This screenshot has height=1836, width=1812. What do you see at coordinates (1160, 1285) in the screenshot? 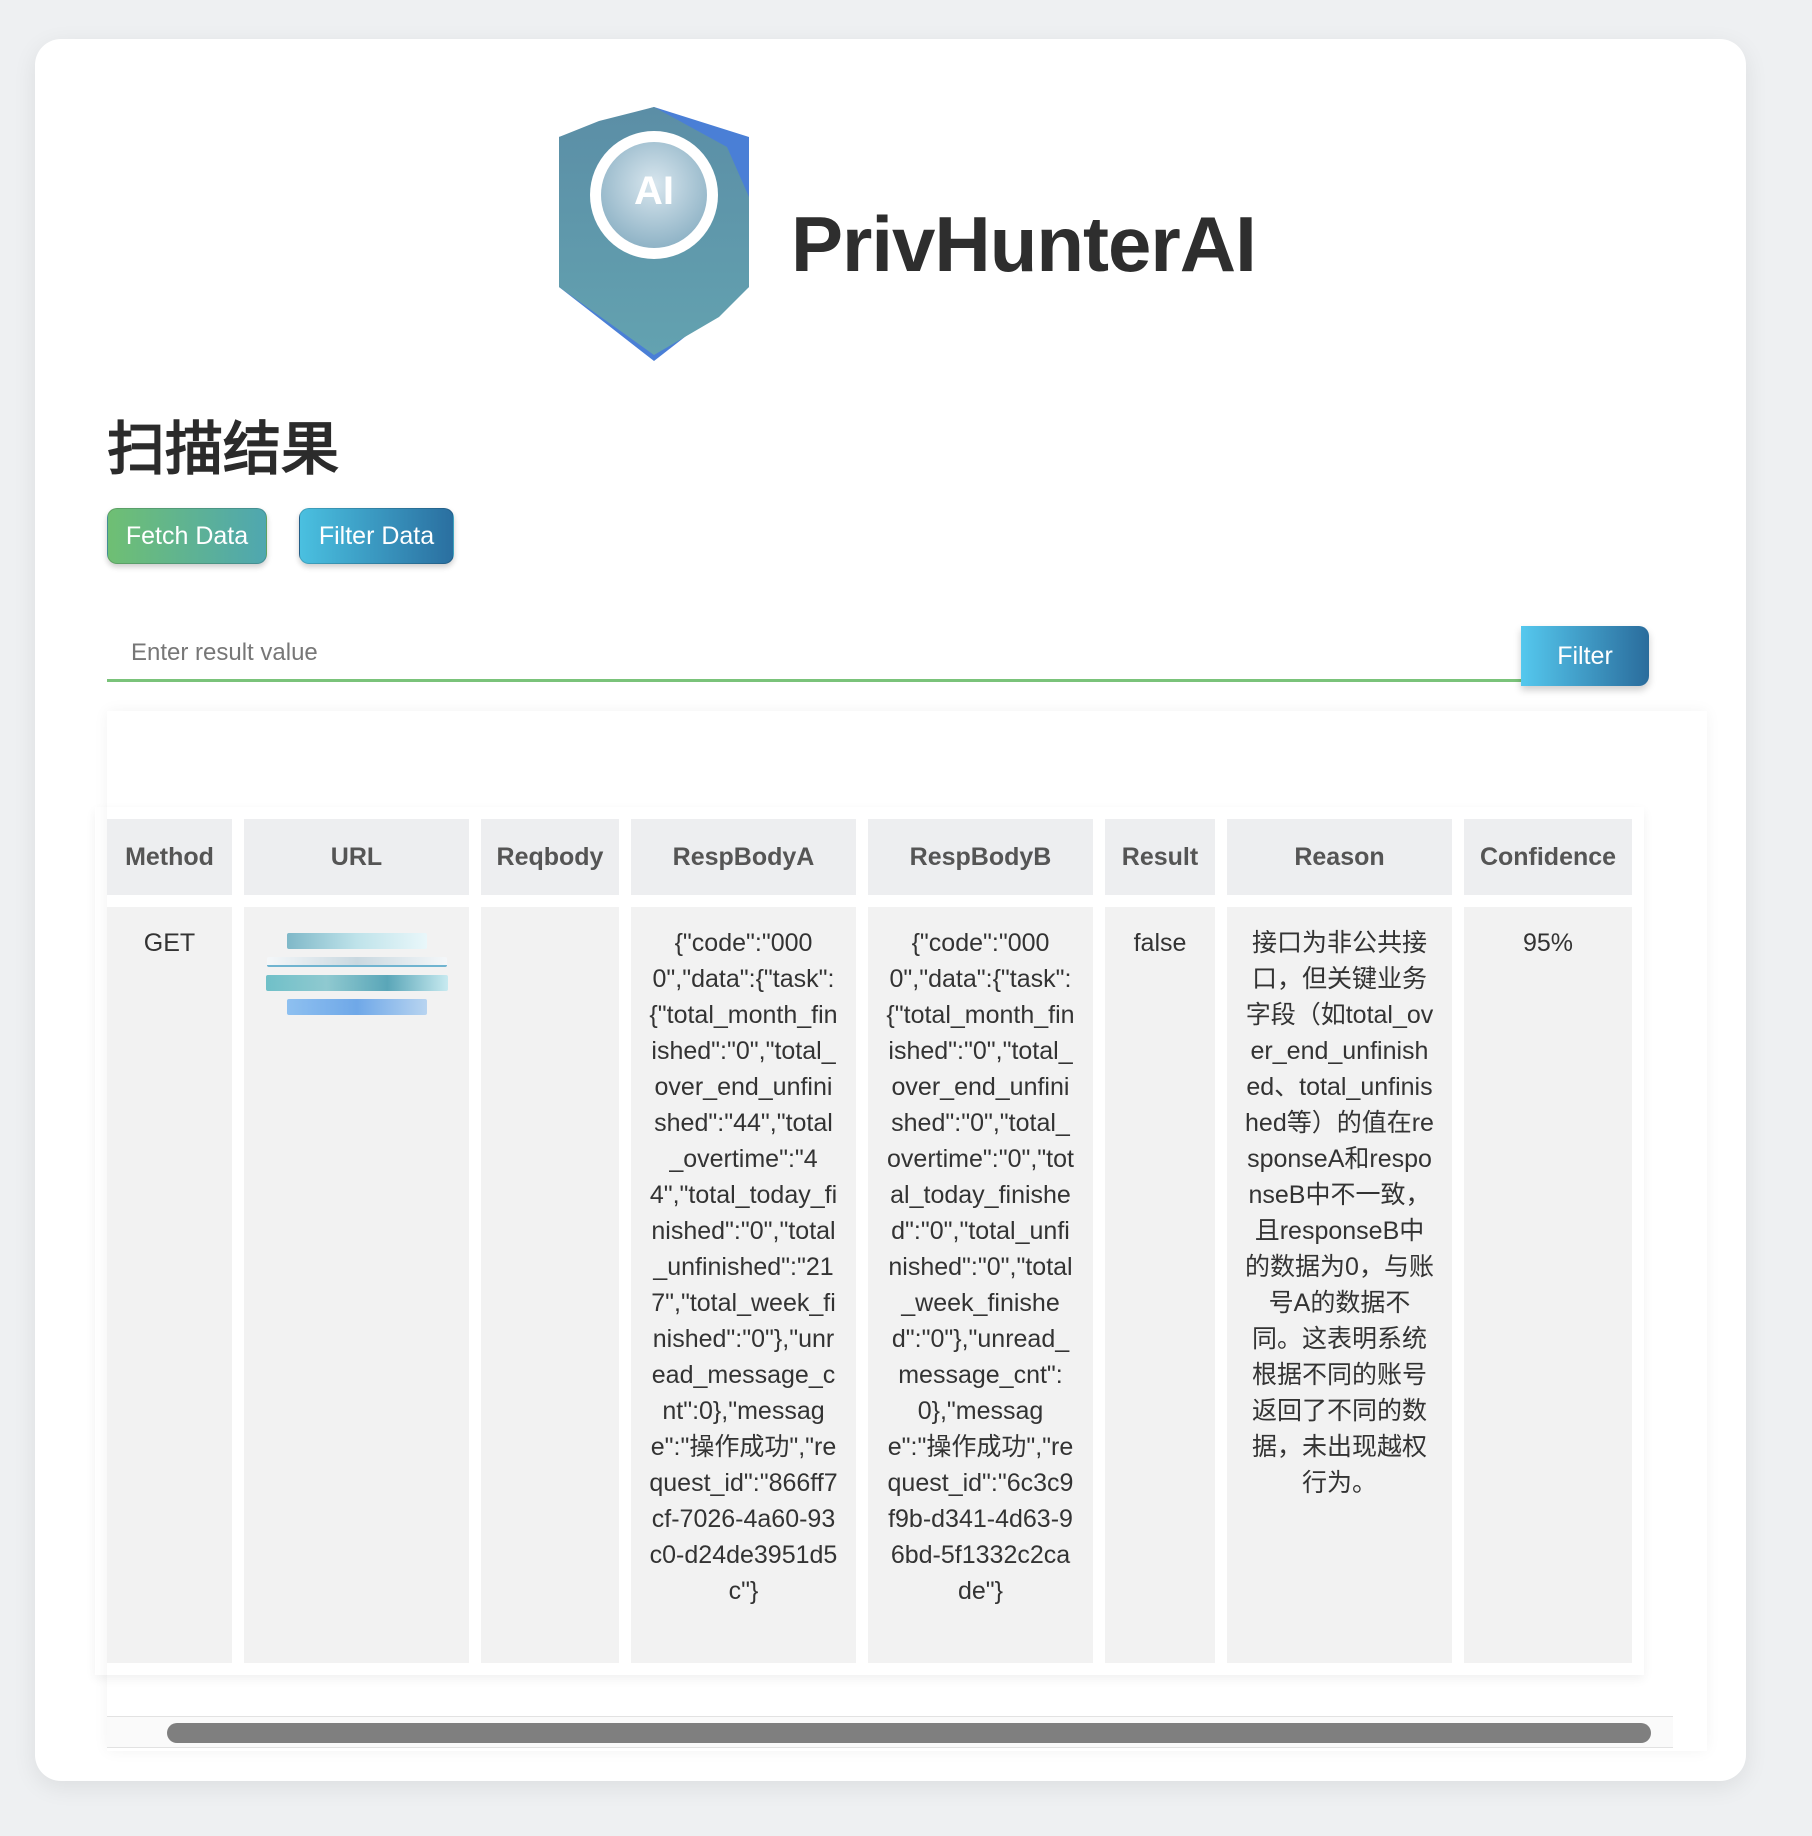
I see `cell-result: false` at bounding box center [1160, 1285].